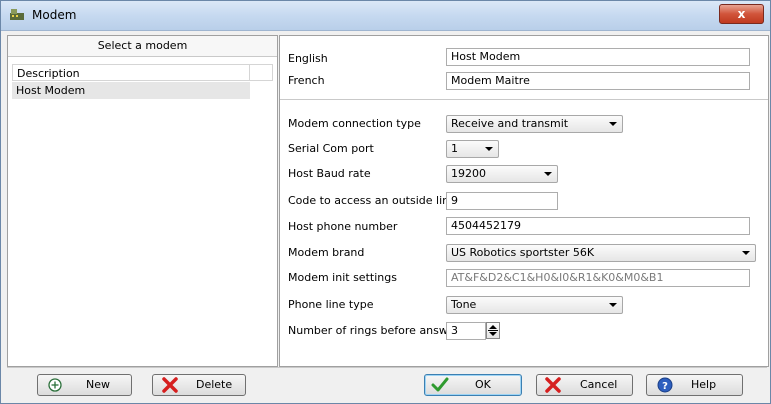 The height and width of the screenshot is (404, 771). I want to click on rings-label: Number of rings before answer, so click(374, 330).